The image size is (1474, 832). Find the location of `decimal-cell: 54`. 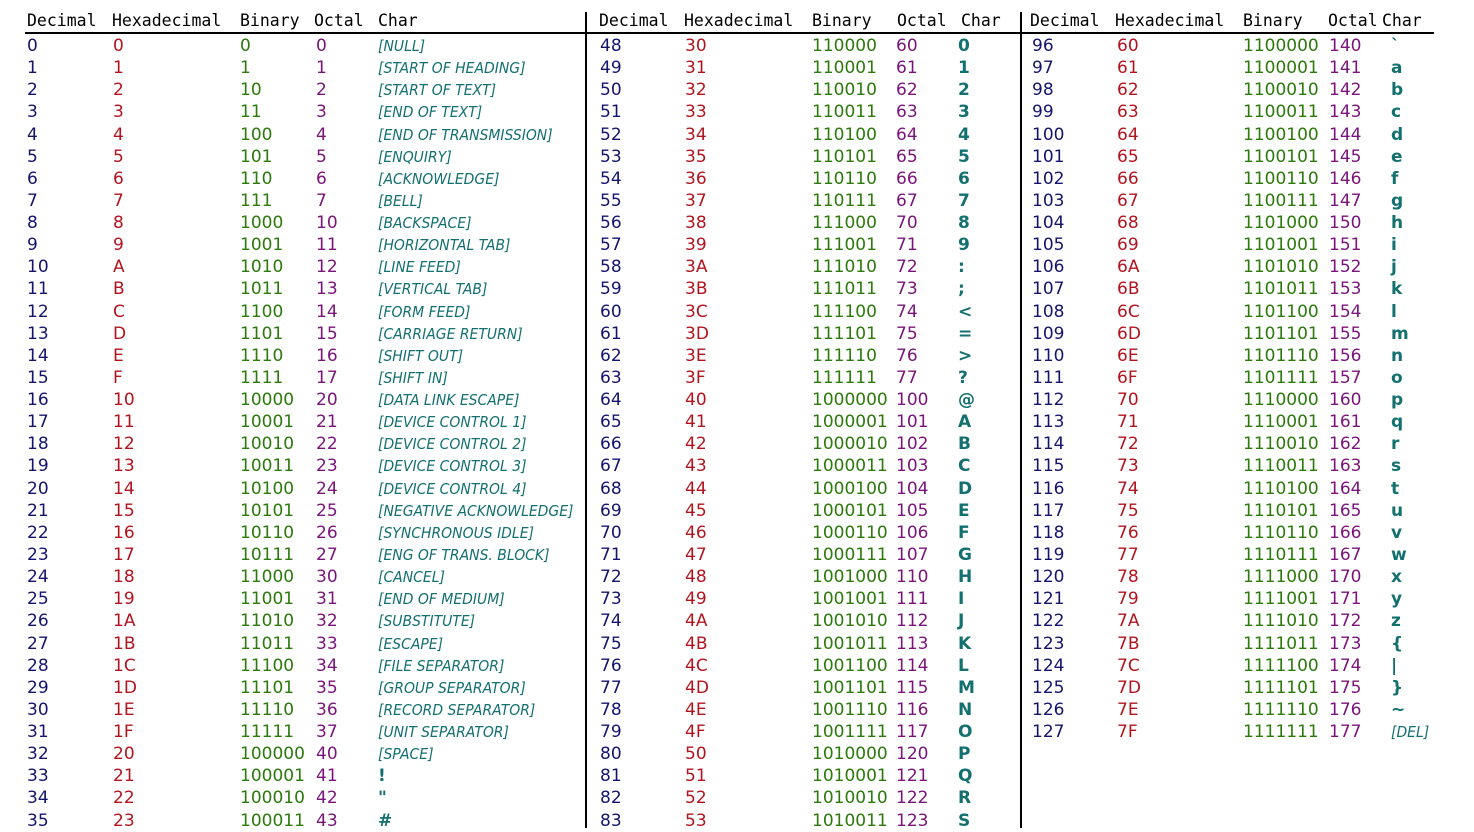

decimal-cell: 54 is located at coordinates (611, 179).